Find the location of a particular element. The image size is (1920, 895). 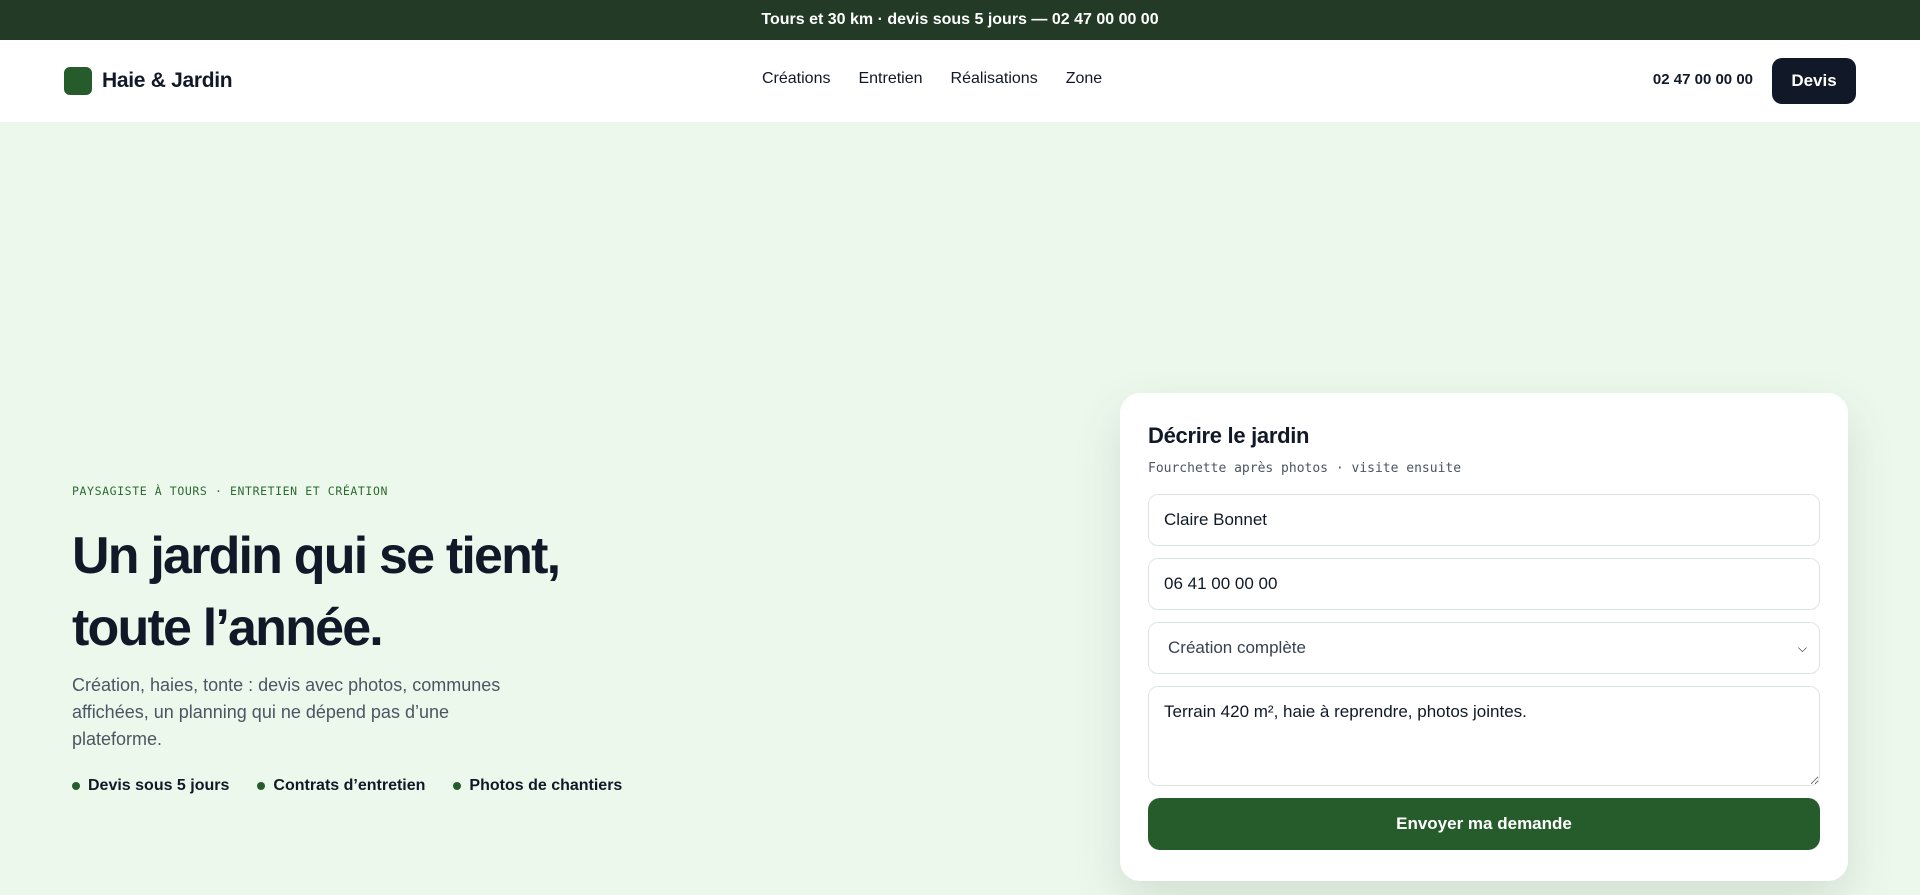

brand-name: Haie & Jardin is located at coordinates (167, 80).